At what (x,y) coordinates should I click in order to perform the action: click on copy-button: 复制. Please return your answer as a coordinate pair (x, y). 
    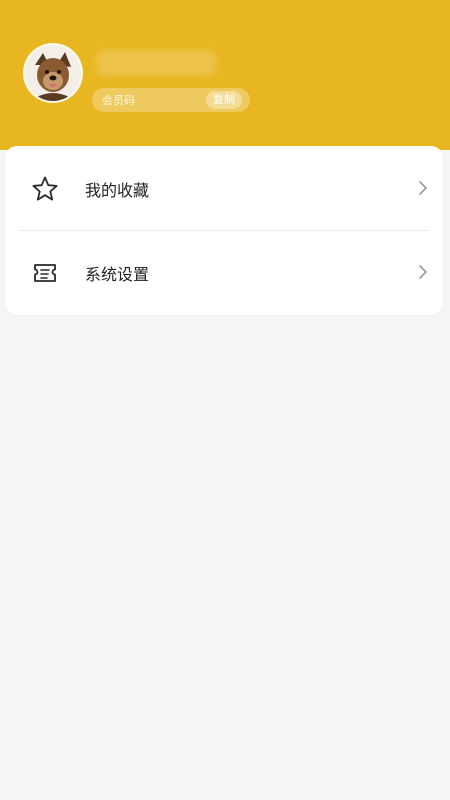
    Looking at the image, I should click on (224, 100).